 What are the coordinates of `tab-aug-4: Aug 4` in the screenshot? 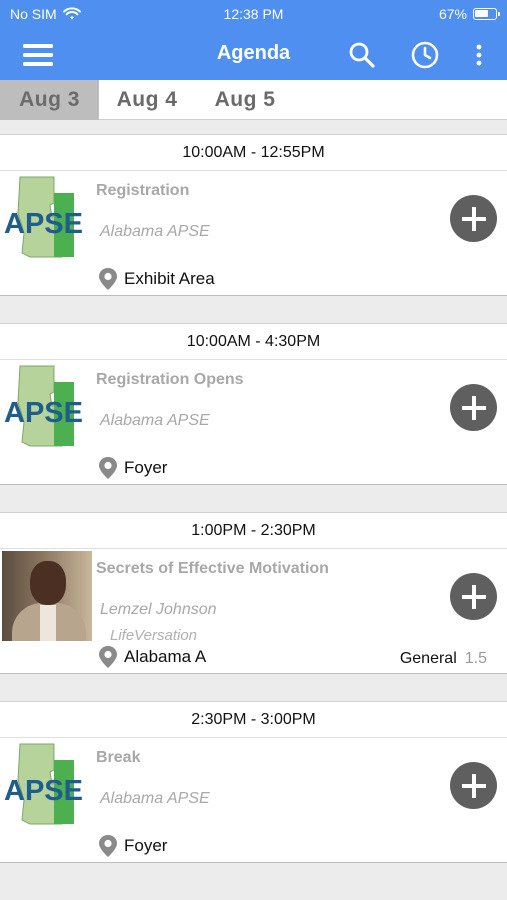 It's located at (147, 100).